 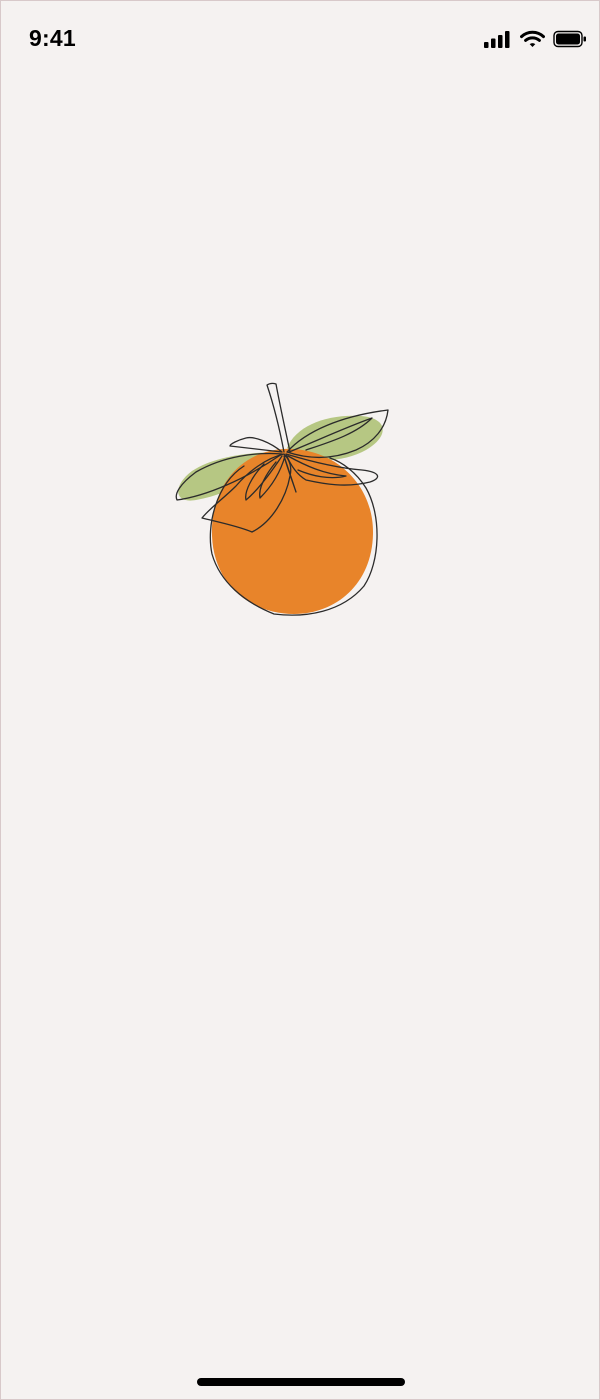 I want to click on orange-fill, so click(x=292, y=531).